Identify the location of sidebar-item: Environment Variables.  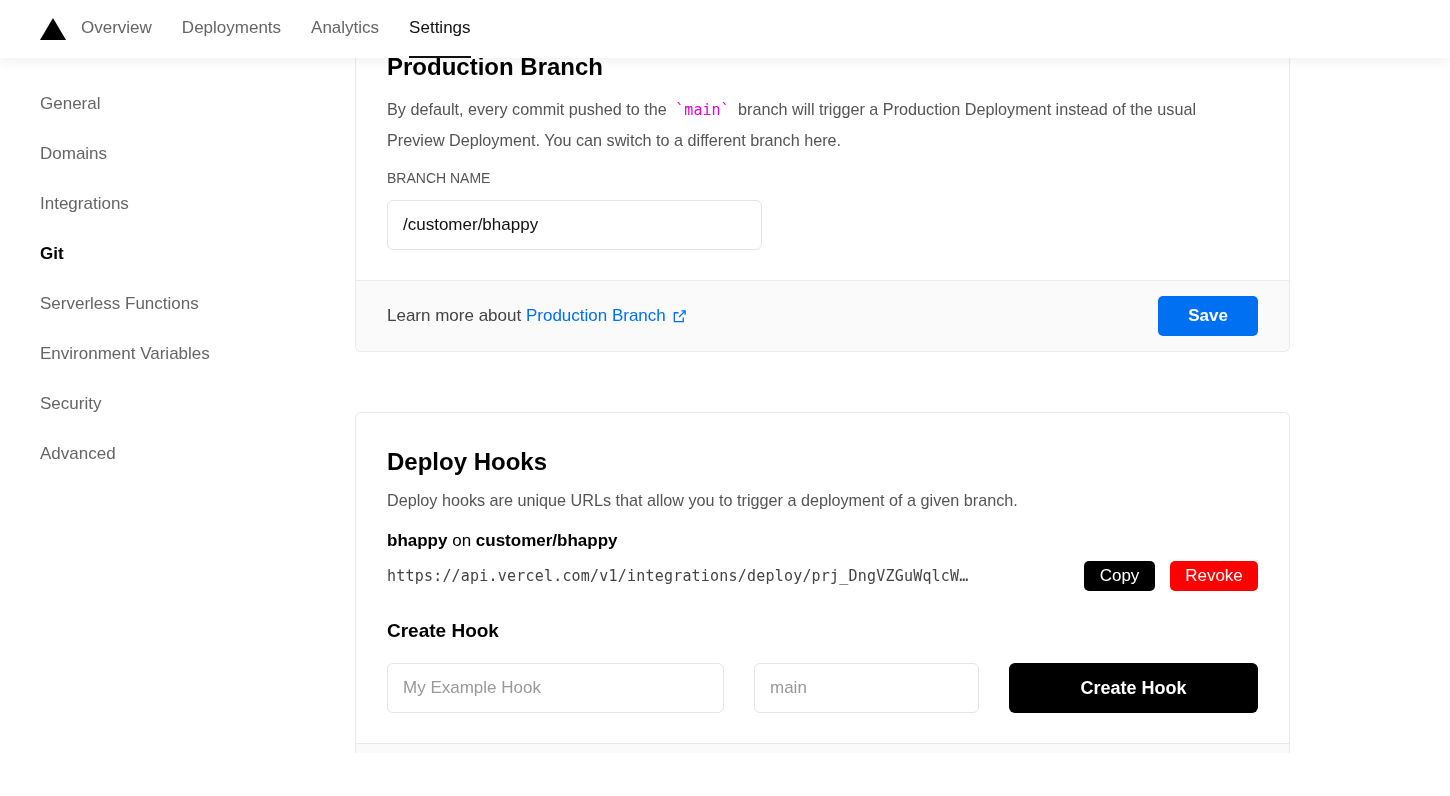
(125, 353).